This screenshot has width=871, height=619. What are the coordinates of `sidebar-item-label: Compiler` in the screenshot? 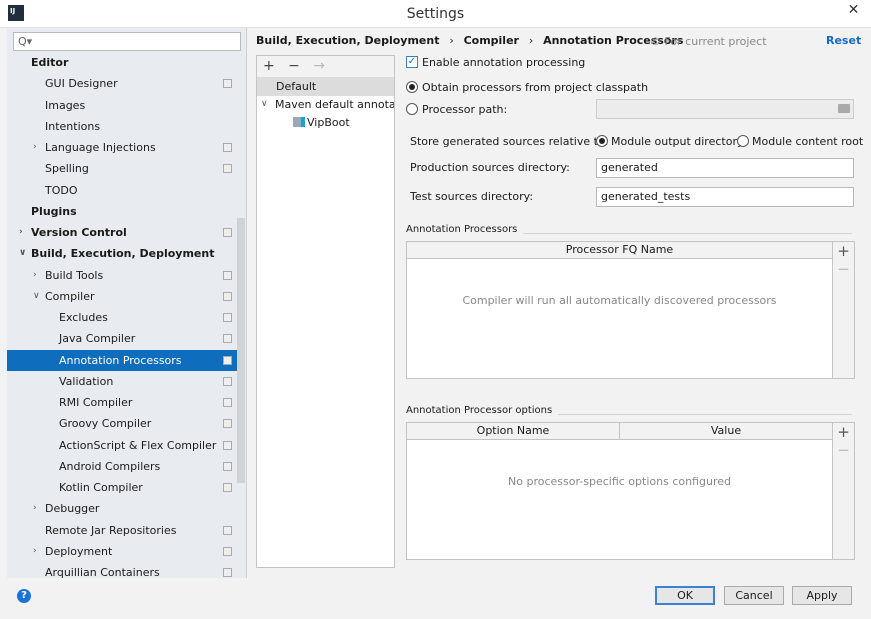 It's located at (70, 296).